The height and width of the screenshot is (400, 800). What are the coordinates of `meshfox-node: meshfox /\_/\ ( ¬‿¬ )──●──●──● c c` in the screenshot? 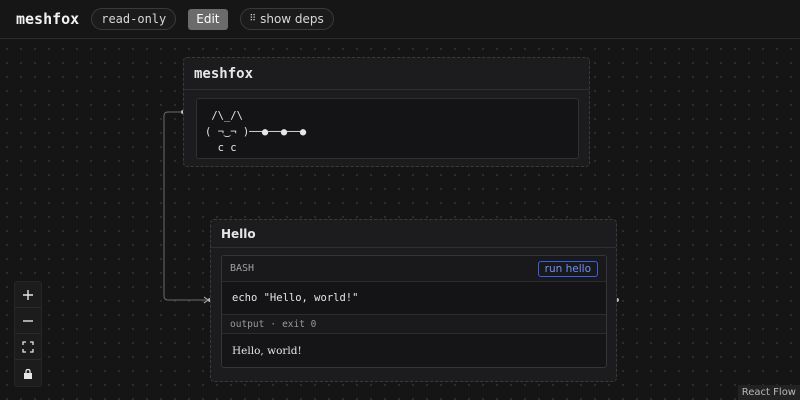 It's located at (386, 112).